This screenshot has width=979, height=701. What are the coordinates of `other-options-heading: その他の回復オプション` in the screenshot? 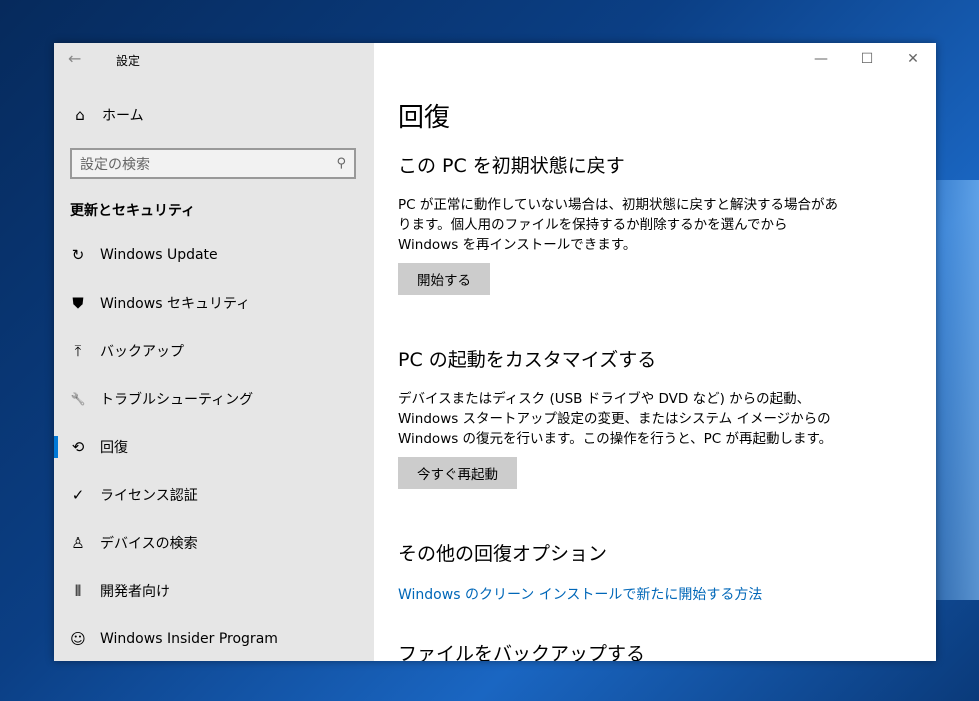 It's located at (503, 554).